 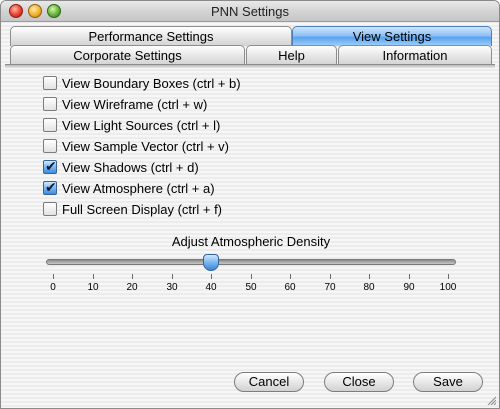 What do you see at coordinates (392, 36) in the screenshot?
I see `tab-view-settings: View Settings` at bounding box center [392, 36].